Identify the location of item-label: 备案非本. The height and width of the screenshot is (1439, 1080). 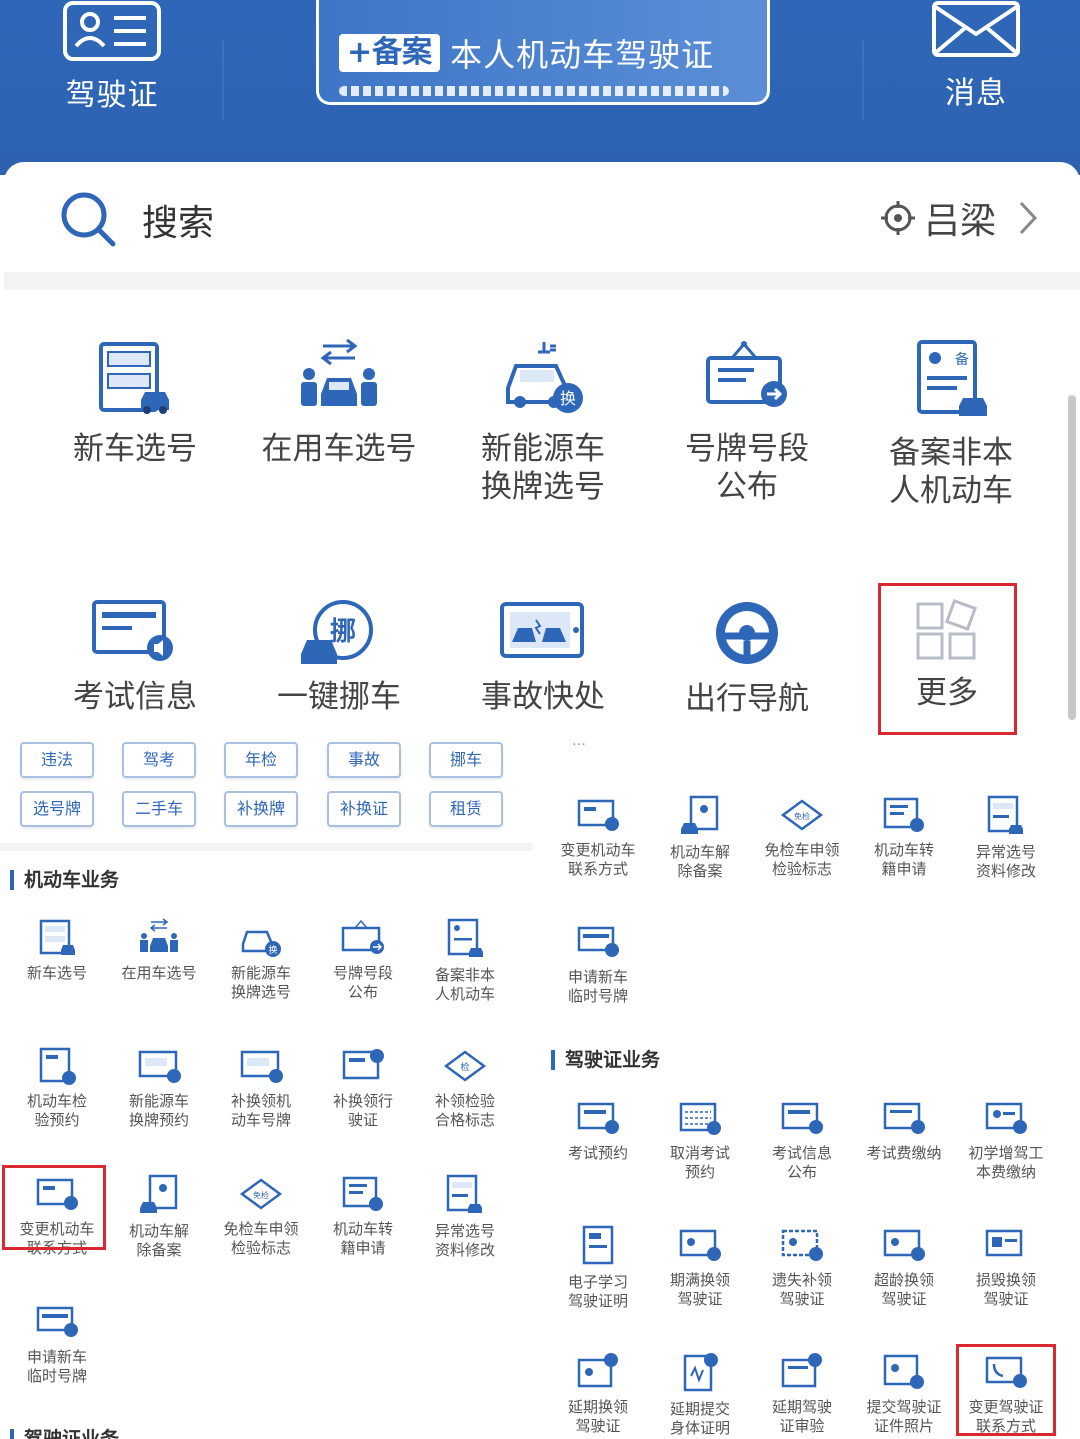
(464, 975).